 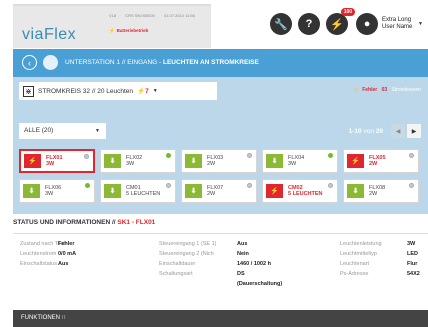 I want to click on luminaire-tile: ⬇ FLX03 2W, so click(x=219, y=161).